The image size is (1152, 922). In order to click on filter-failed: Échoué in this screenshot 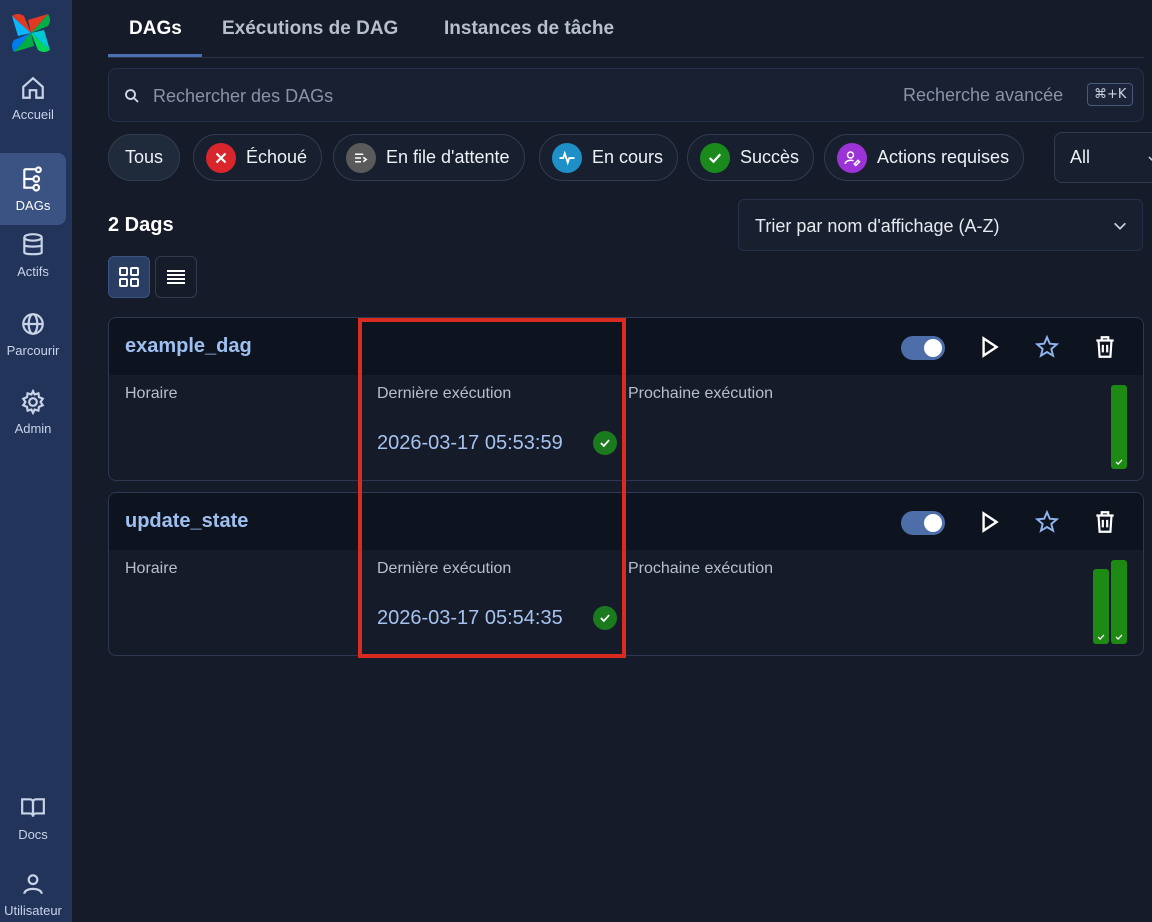, I will do `click(258, 157)`.